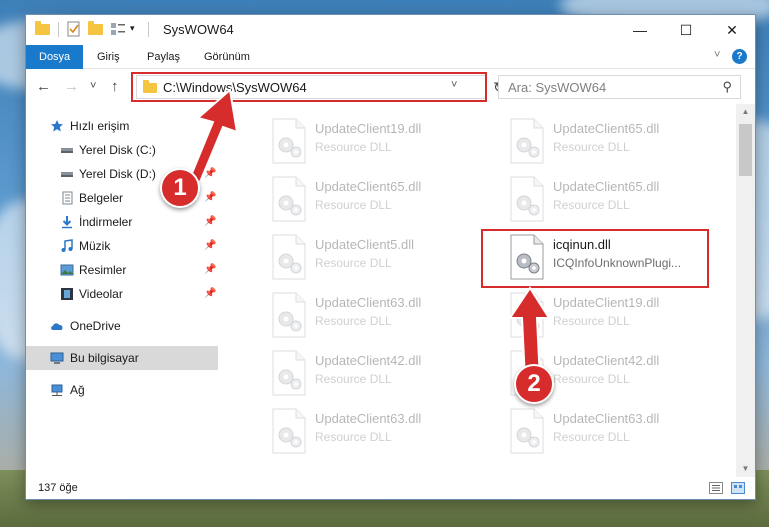 The width and height of the screenshot is (769, 527). I want to click on sidebar-item-music: Müzik 📌, so click(122, 246).